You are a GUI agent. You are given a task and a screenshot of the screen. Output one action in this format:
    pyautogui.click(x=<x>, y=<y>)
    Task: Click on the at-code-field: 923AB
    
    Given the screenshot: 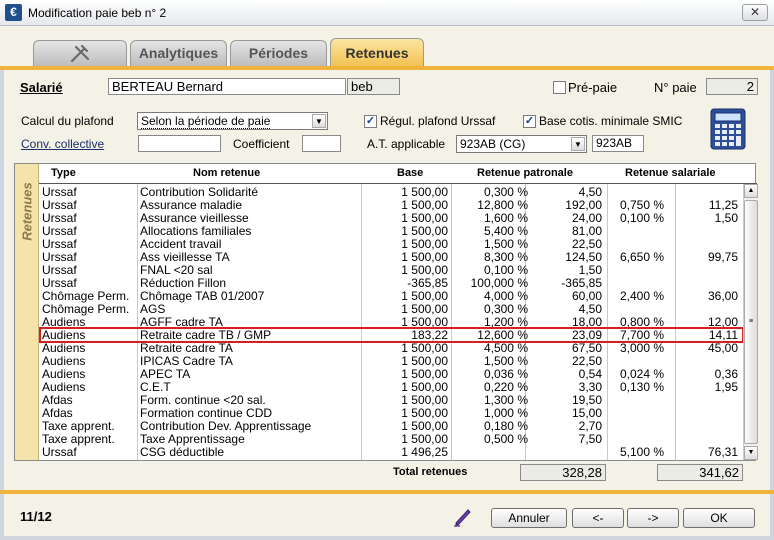 What is the action you would take?
    pyautogui.click(x=618, y=143)
    